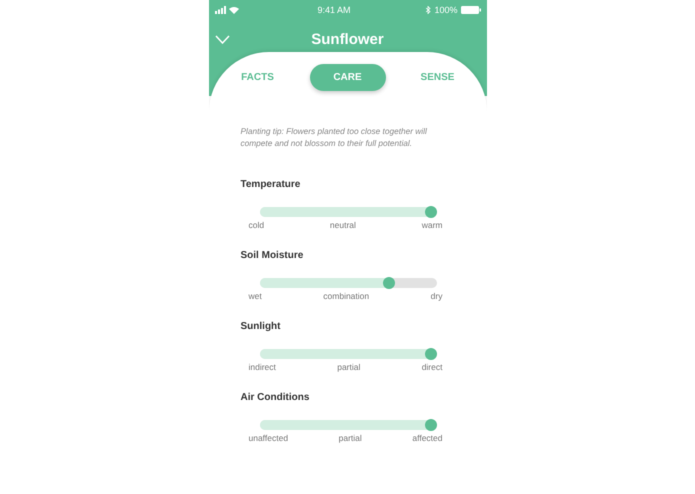  Describe the element at coordinates (347, 39) in the screenshot. I see `page-title: Sunflower` at that location.